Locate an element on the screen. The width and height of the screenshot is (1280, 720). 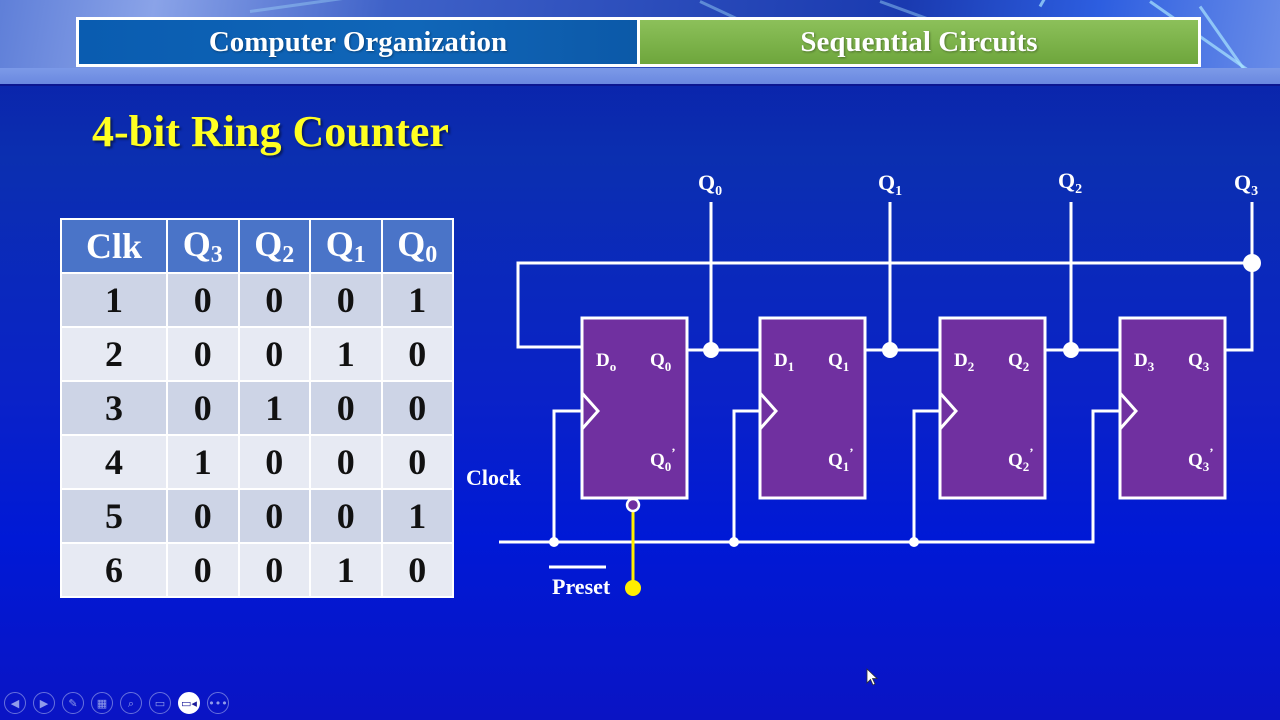
pen-tool-button: ✎ is located at coordinates (73, 703).